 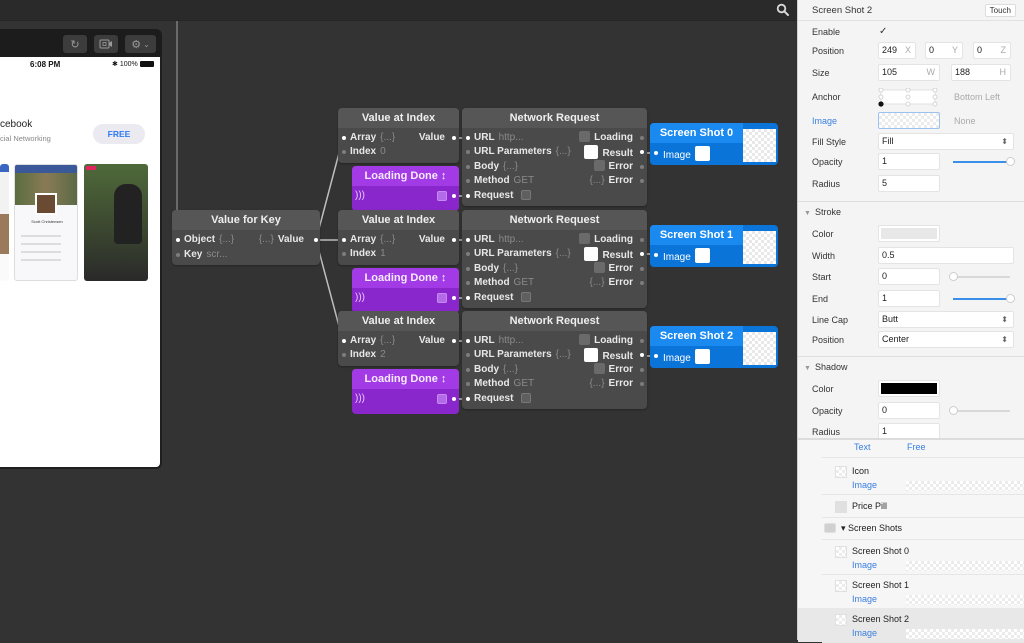 What do you see at coordinates (909, 120) in the screenshot?
I see `image-well` at bounding box center [909, 120].